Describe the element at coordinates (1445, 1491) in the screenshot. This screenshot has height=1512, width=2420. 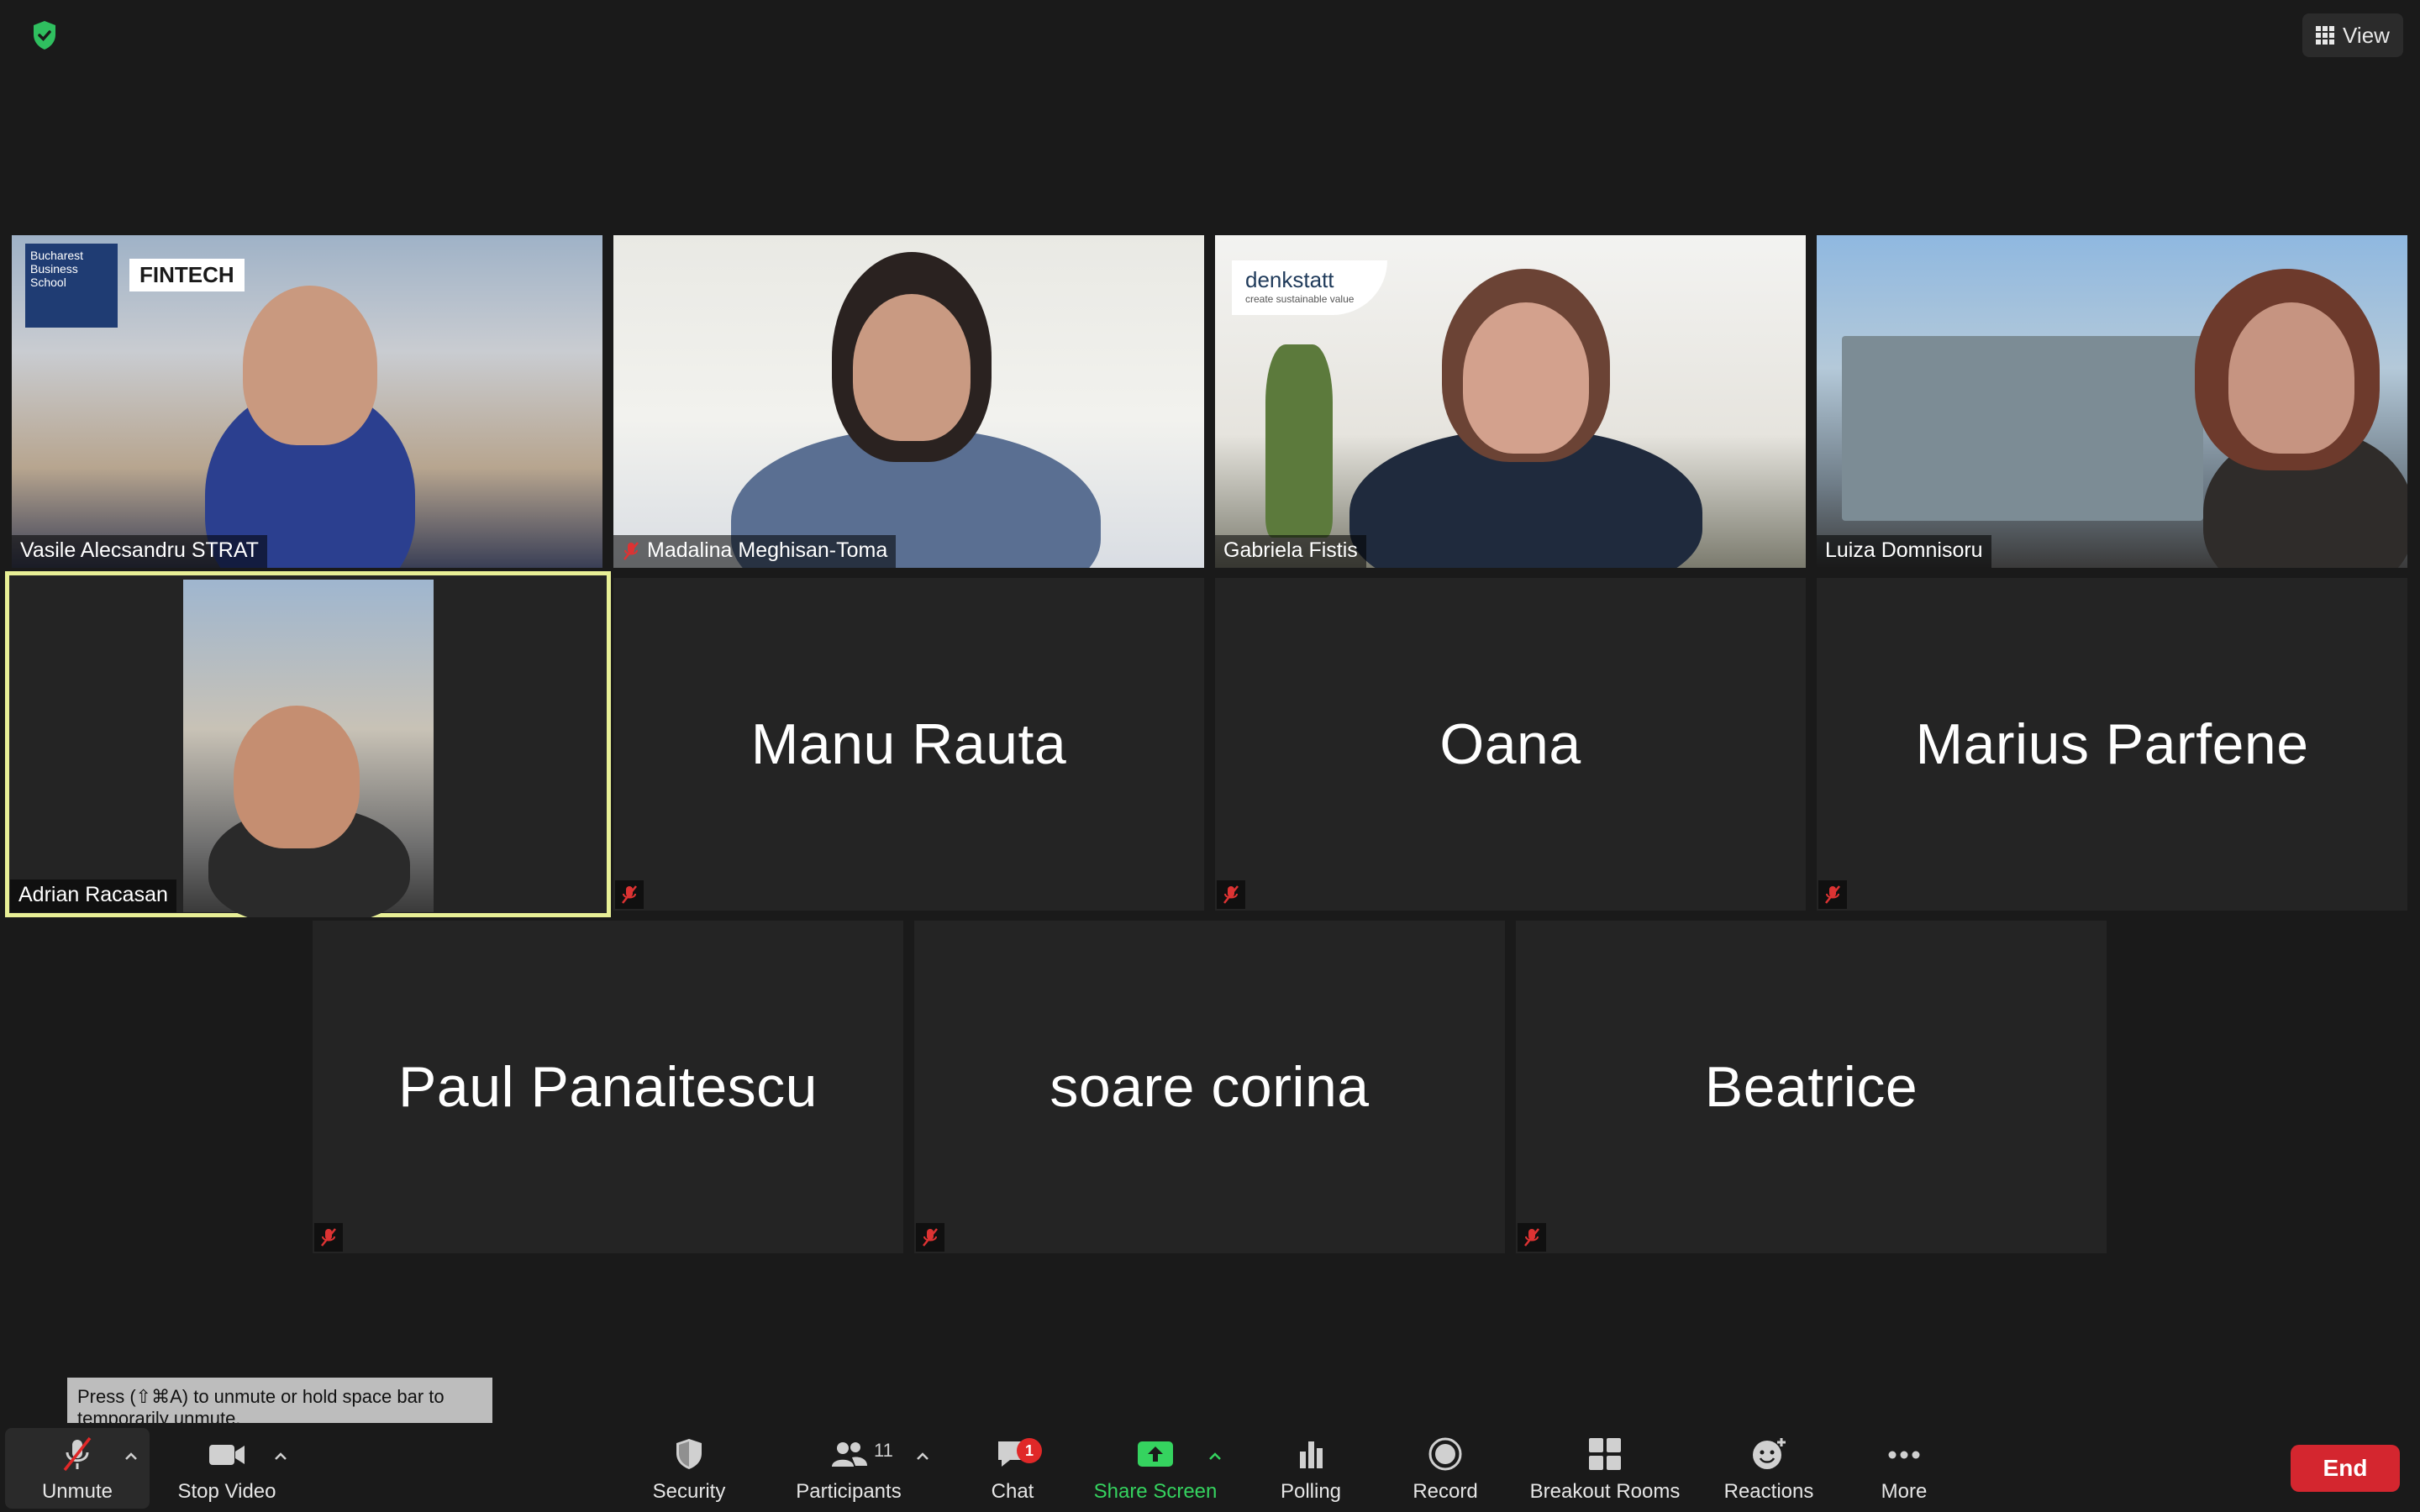
I see `record-label: Record` at that location.